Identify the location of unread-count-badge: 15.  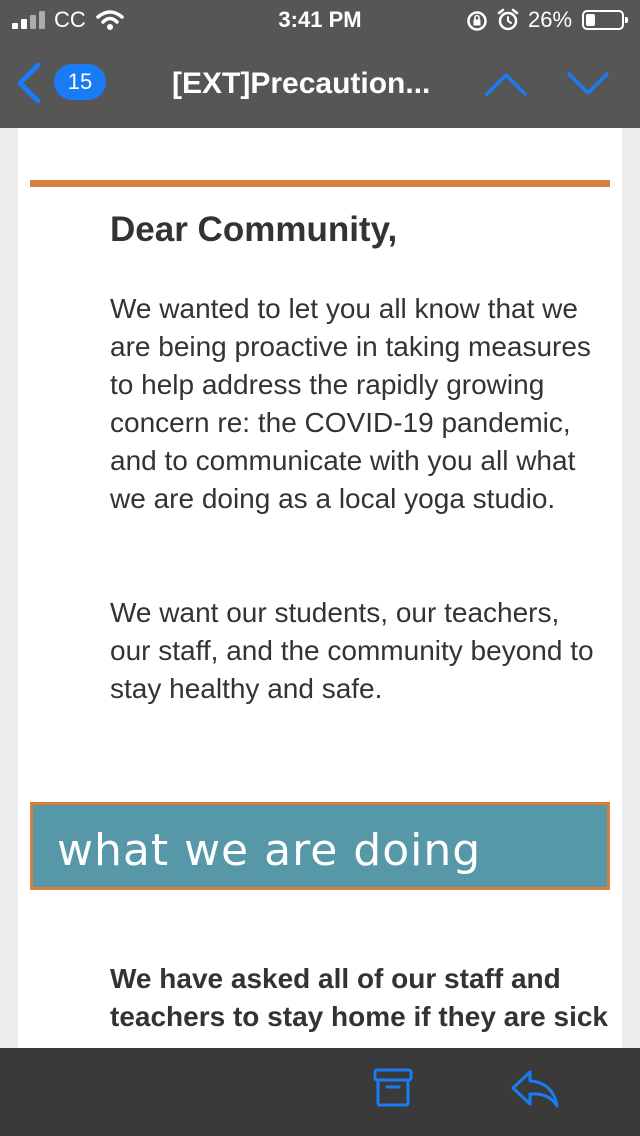
(80, 82).